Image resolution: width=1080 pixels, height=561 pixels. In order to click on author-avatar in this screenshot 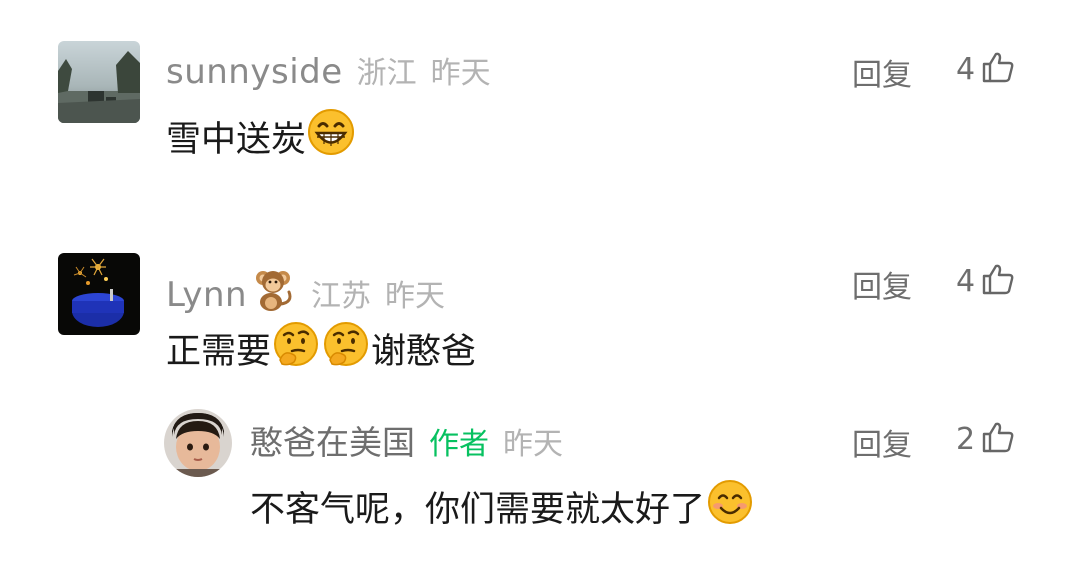, I will do `click(198, 443)`.